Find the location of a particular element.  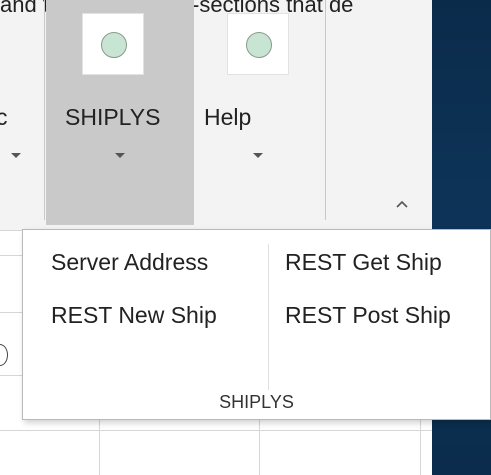

menu-column-divider is located at coordinates (268, 317).